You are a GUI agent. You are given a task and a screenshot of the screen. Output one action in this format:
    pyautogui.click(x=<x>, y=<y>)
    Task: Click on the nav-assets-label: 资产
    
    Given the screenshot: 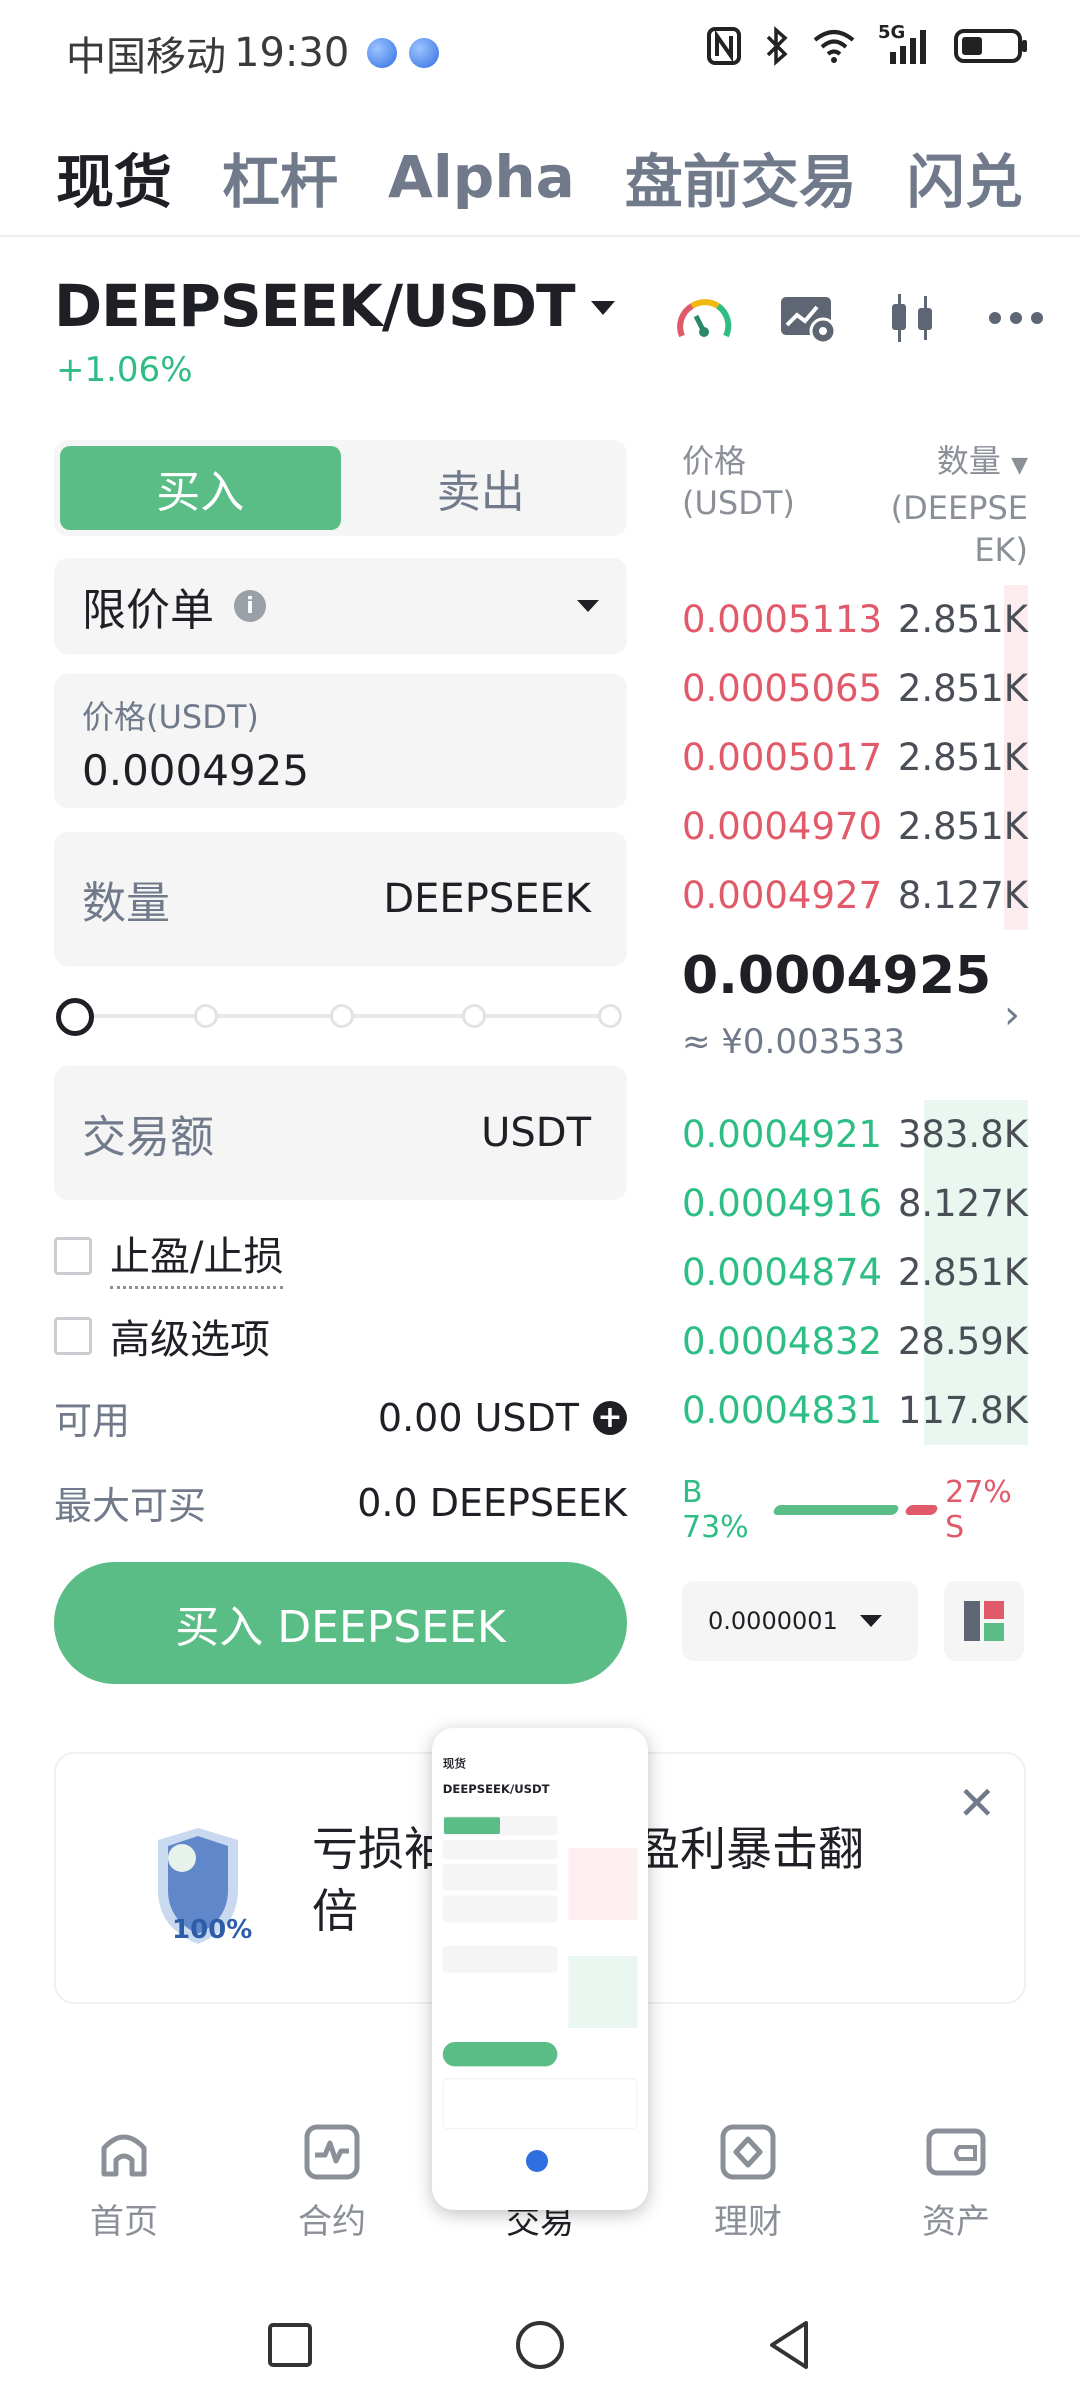 What is the action you would take?
    pyautogui.click(x=956, y=2222)
    